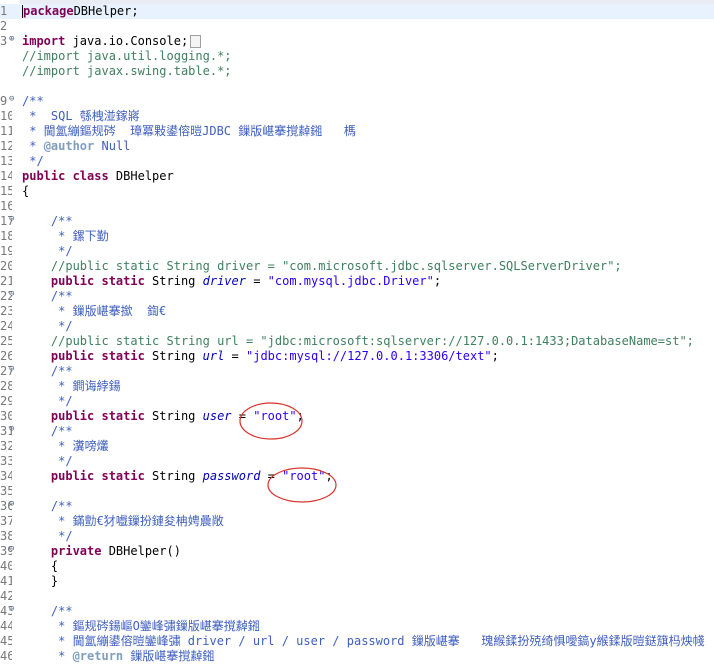  Describe the element at coordinates (69, 146) in the screenshot. I see `code-token: @author` at that location.